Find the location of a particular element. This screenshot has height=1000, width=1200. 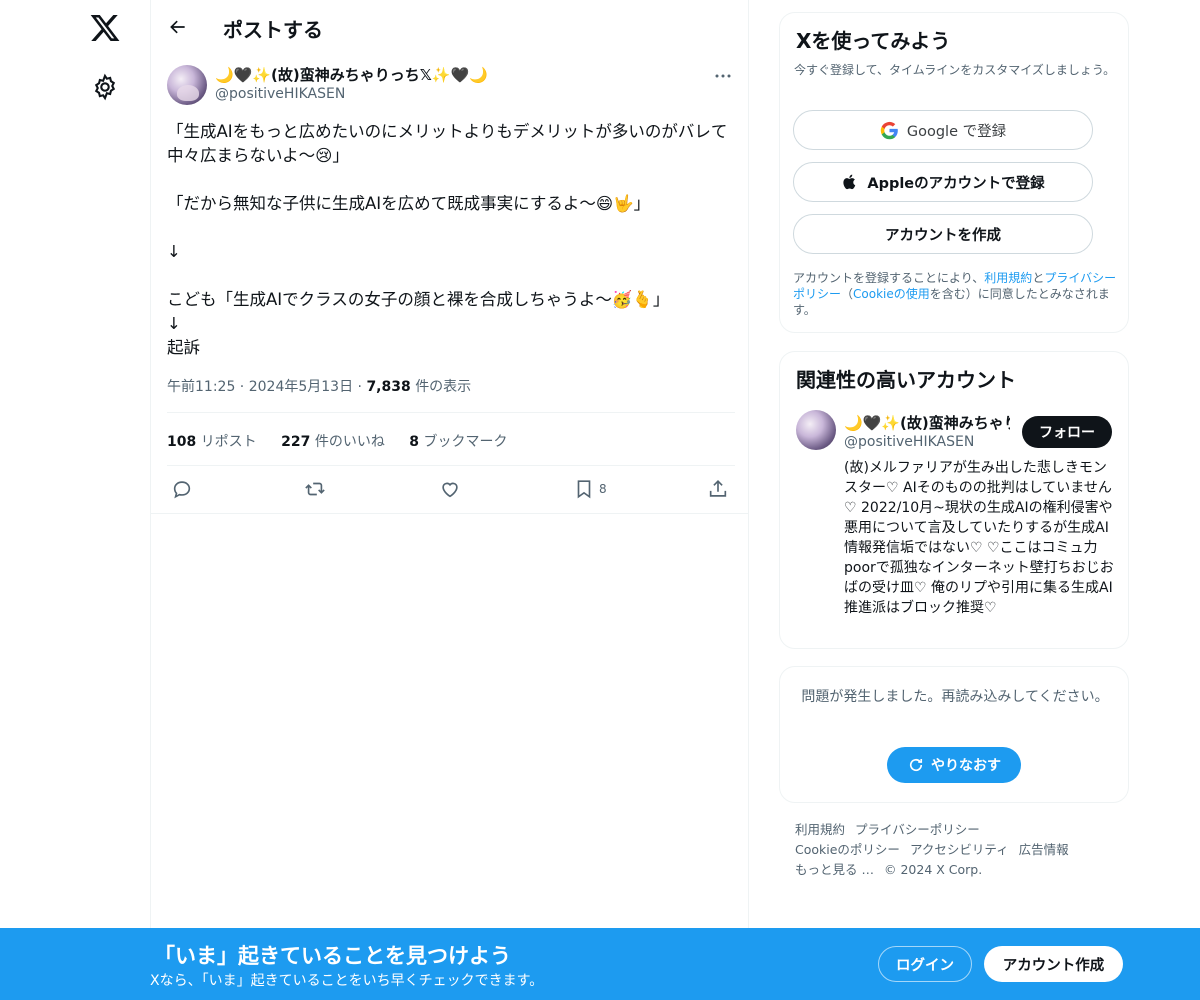

apple-signup-label: Appleのアカウントで登録 is located at coordinates (956, 183).